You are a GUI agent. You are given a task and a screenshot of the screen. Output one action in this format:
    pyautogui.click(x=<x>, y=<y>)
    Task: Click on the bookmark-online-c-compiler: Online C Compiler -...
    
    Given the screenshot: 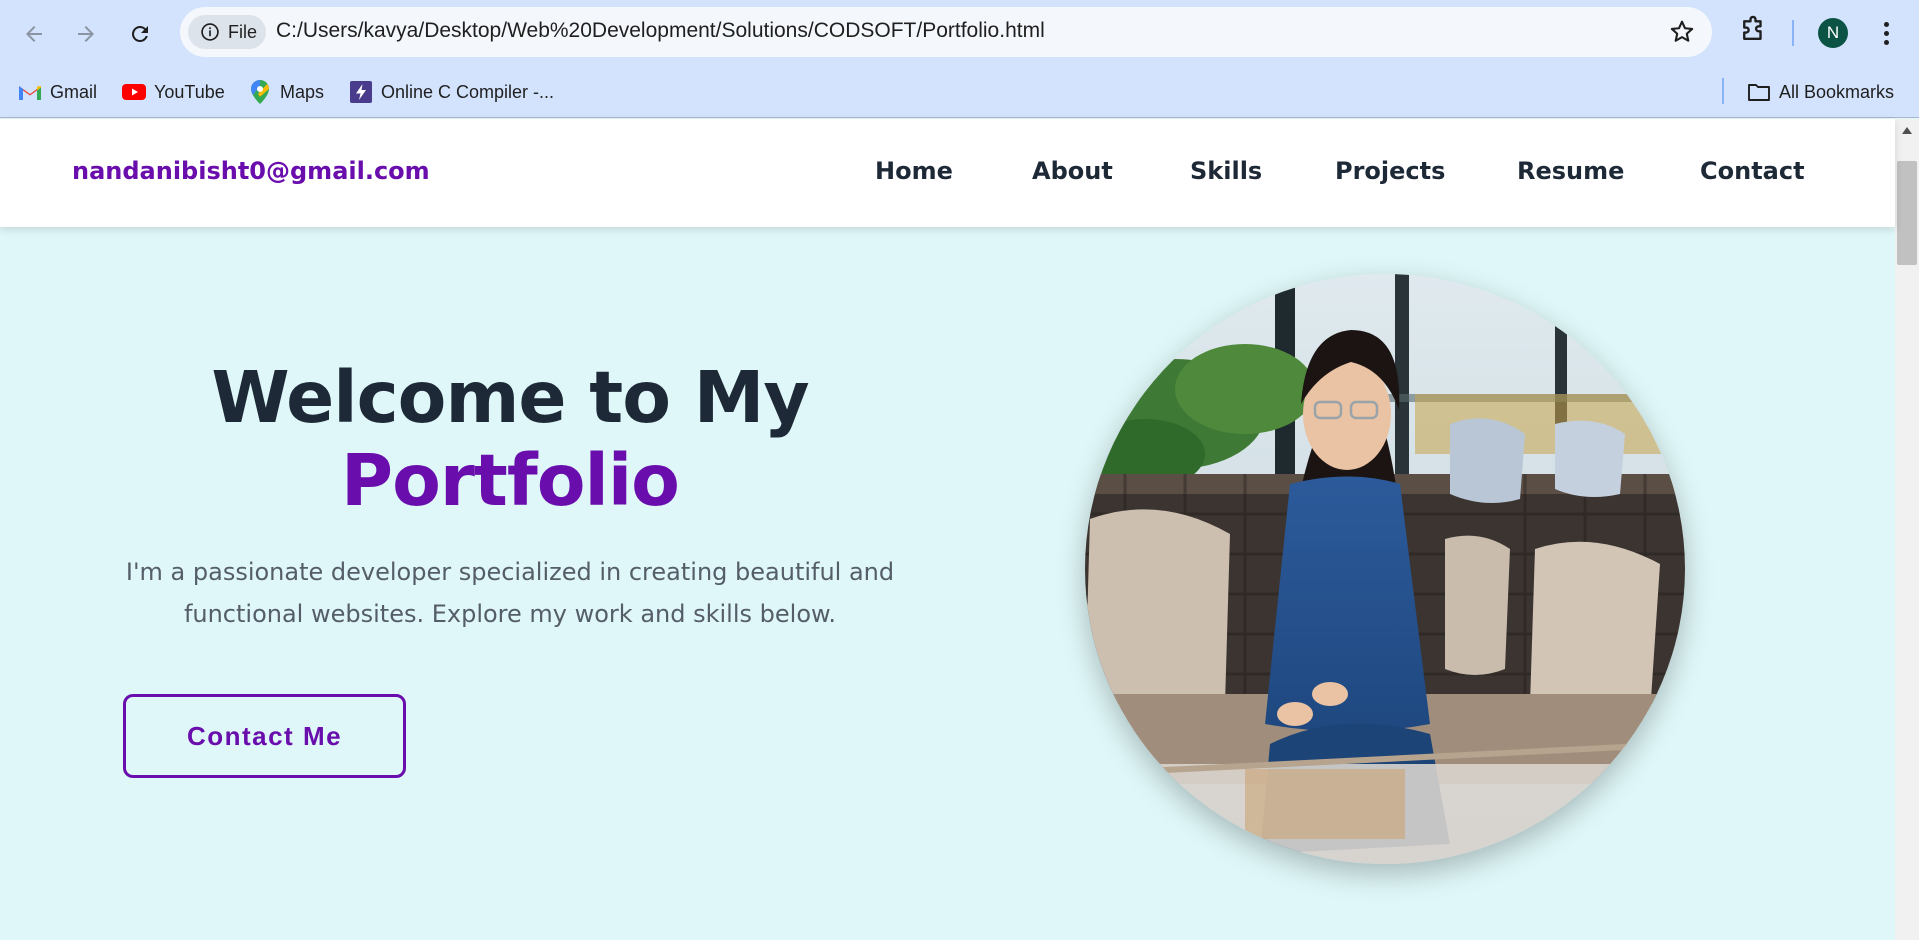 What is the action you would take?
    pyautogui.click(x=451, y=92)
    